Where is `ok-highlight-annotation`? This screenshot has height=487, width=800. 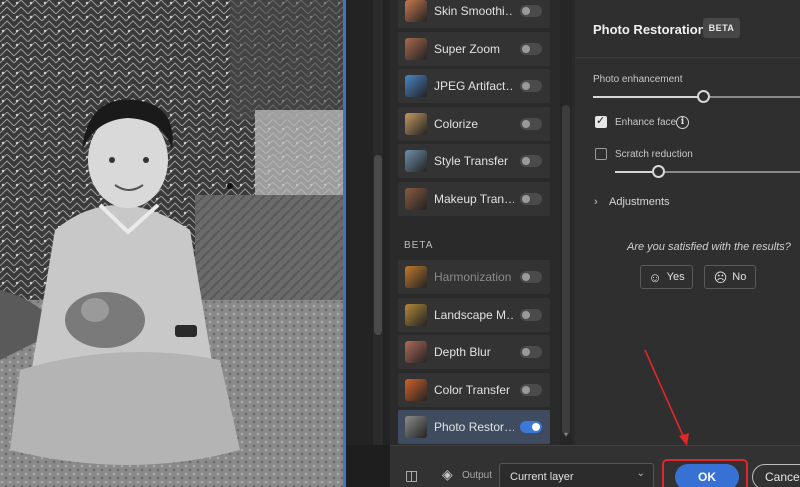 ok-highlight-annotation is located at coordinates (705, 473).